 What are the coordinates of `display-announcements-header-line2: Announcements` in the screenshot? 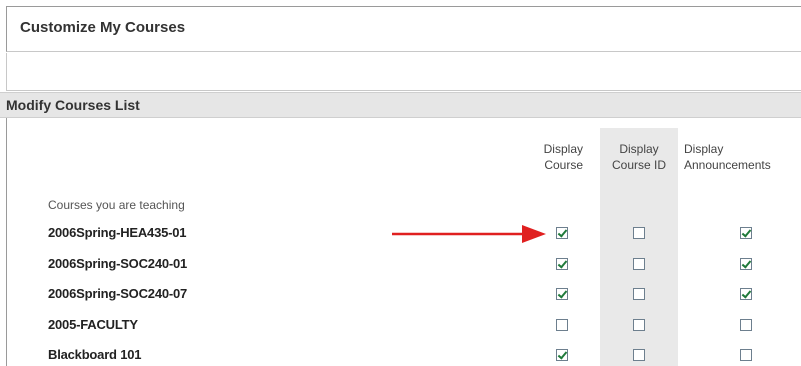 It's located at (727, 165).